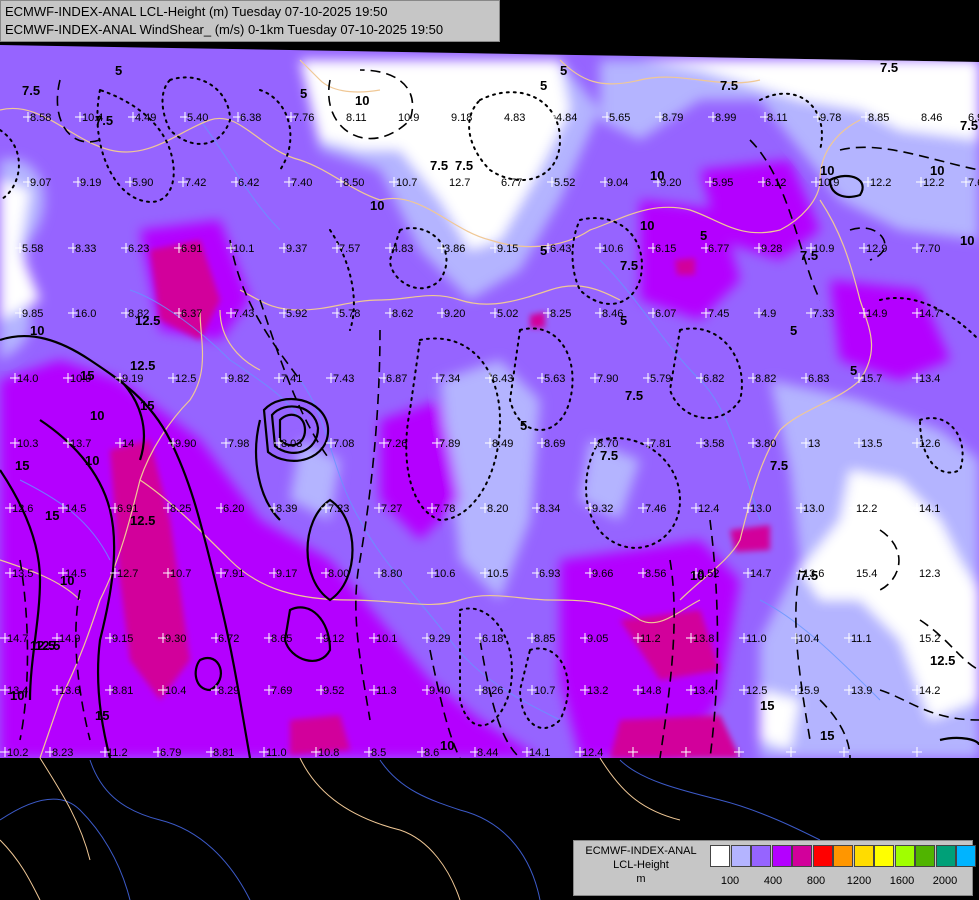 The width and height of the screenshot is (979, 900). I want to click on value-label: 13.7, so click(80, 444).